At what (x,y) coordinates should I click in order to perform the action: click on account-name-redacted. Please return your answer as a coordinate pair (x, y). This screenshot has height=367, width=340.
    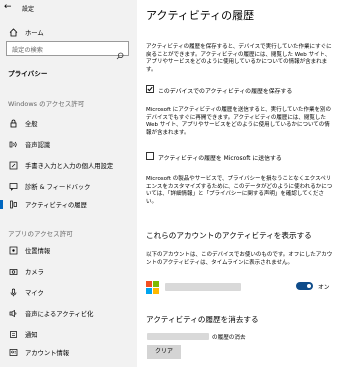
    Looking at the image, I should click on (203, 287).